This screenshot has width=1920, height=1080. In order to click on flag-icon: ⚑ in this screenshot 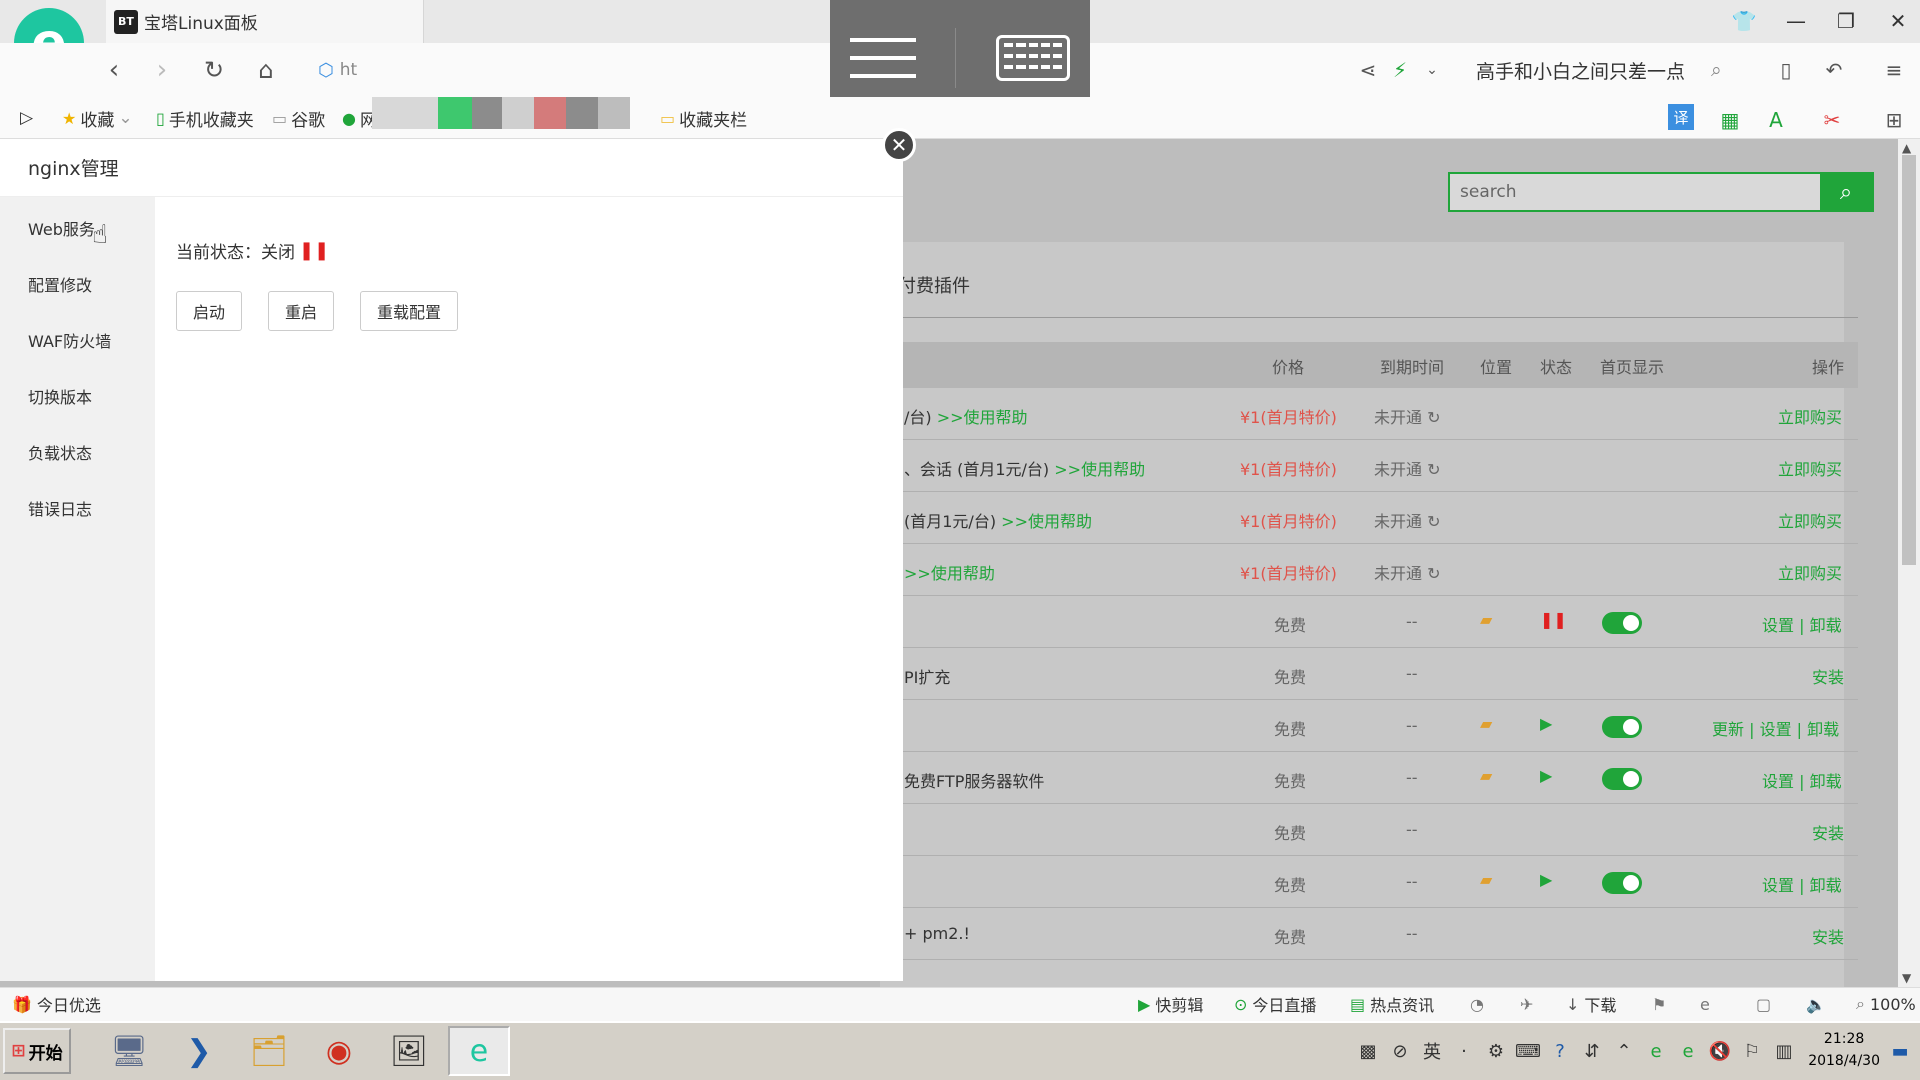, I will do `click(1659, 1004)`.